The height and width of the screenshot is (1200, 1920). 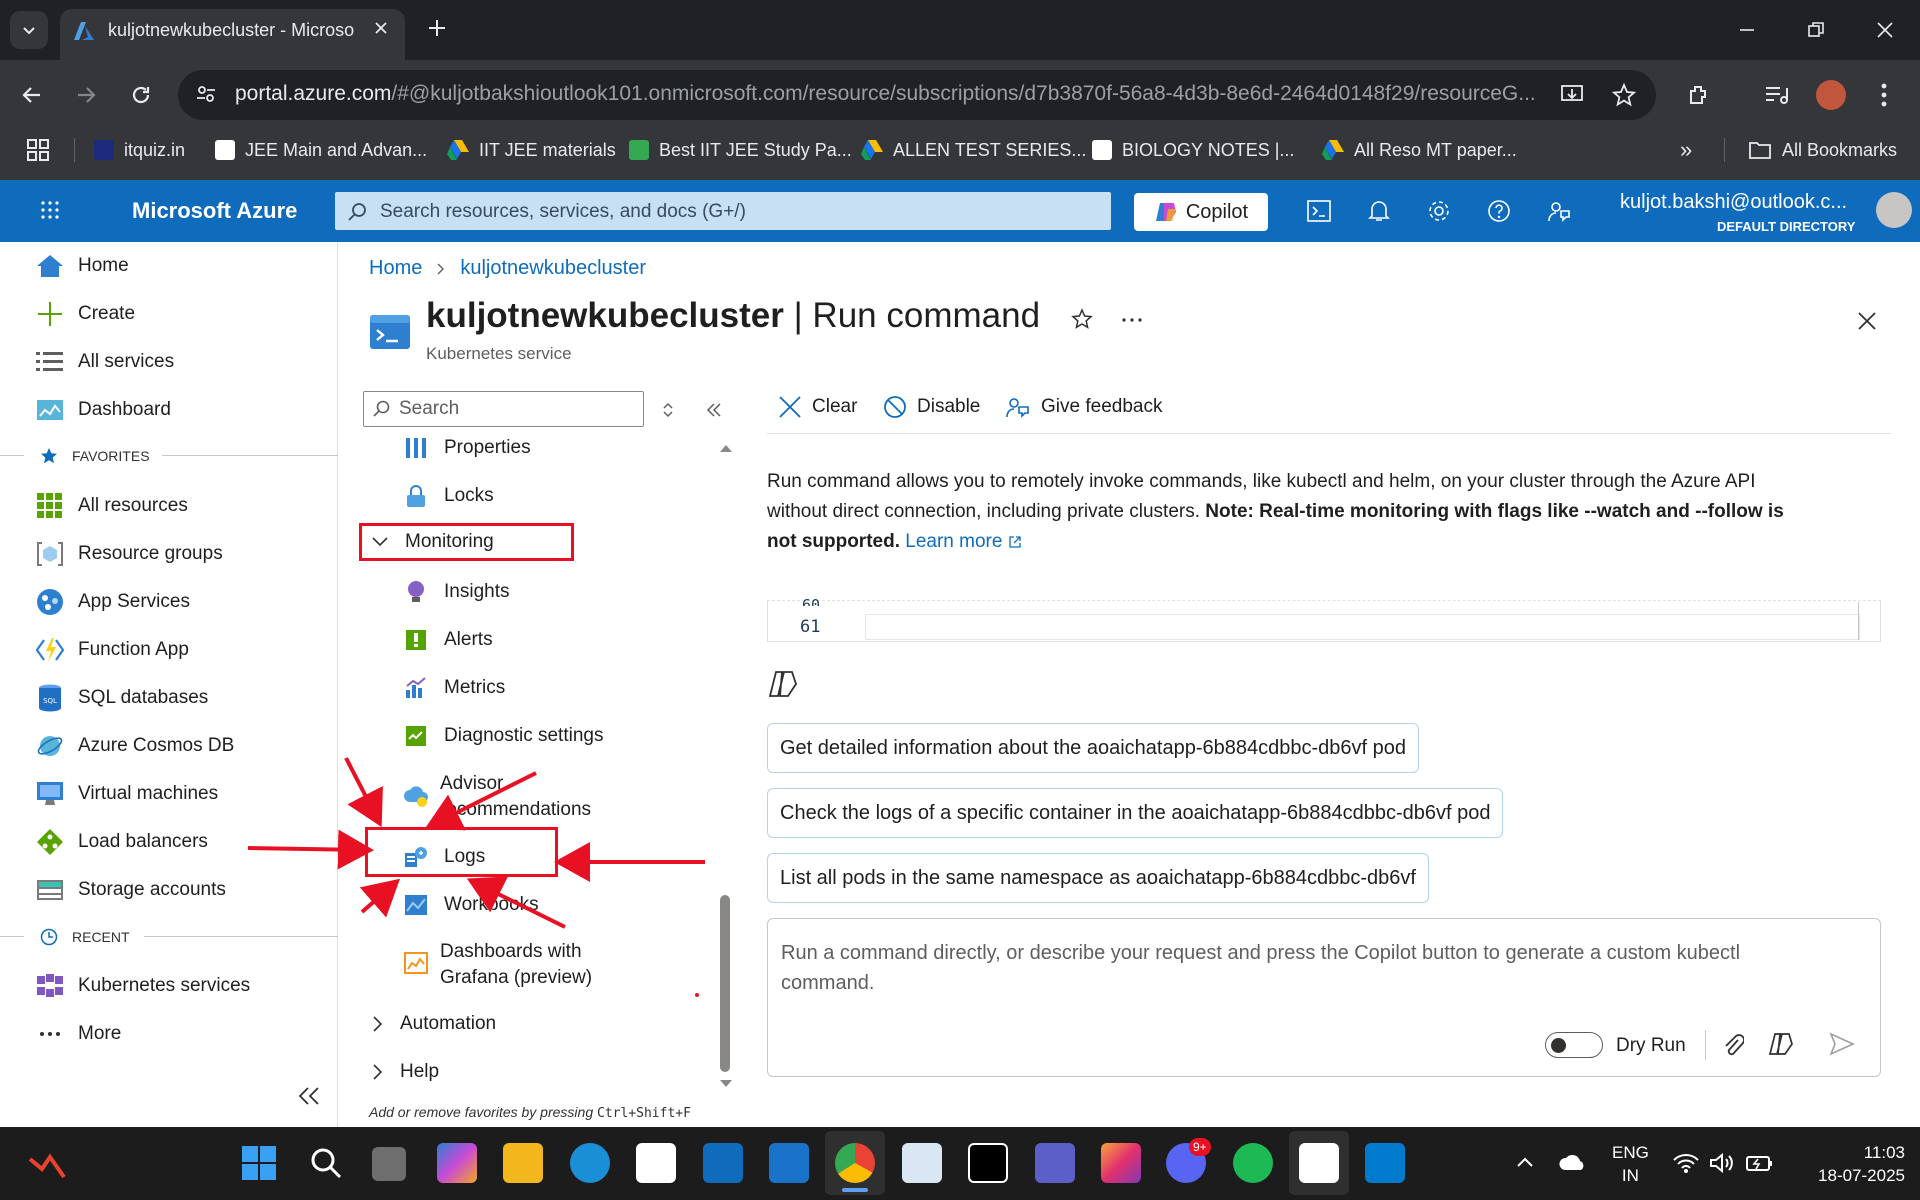 What do you see at coordinates (656, 1163) in the screenshot?
I see `store-icon` at bounding box center [656, 1163].